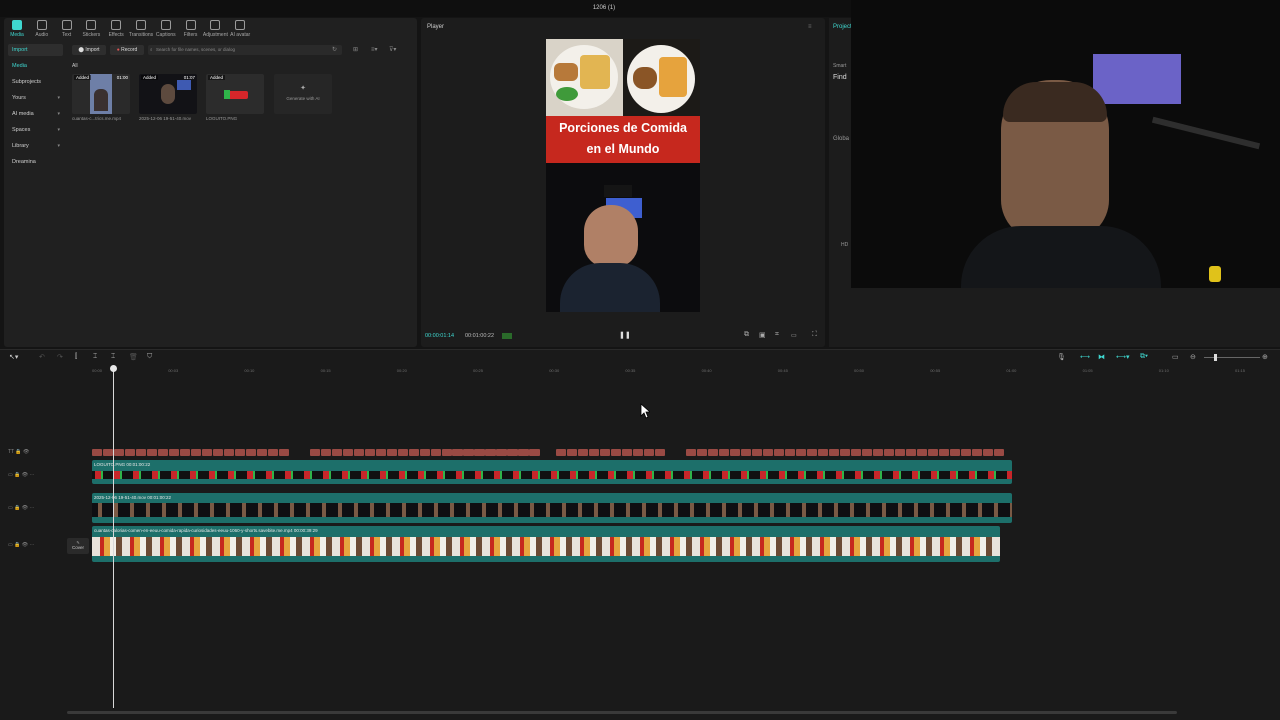  I want to click on filter-all-label: All, so click(75, 66).